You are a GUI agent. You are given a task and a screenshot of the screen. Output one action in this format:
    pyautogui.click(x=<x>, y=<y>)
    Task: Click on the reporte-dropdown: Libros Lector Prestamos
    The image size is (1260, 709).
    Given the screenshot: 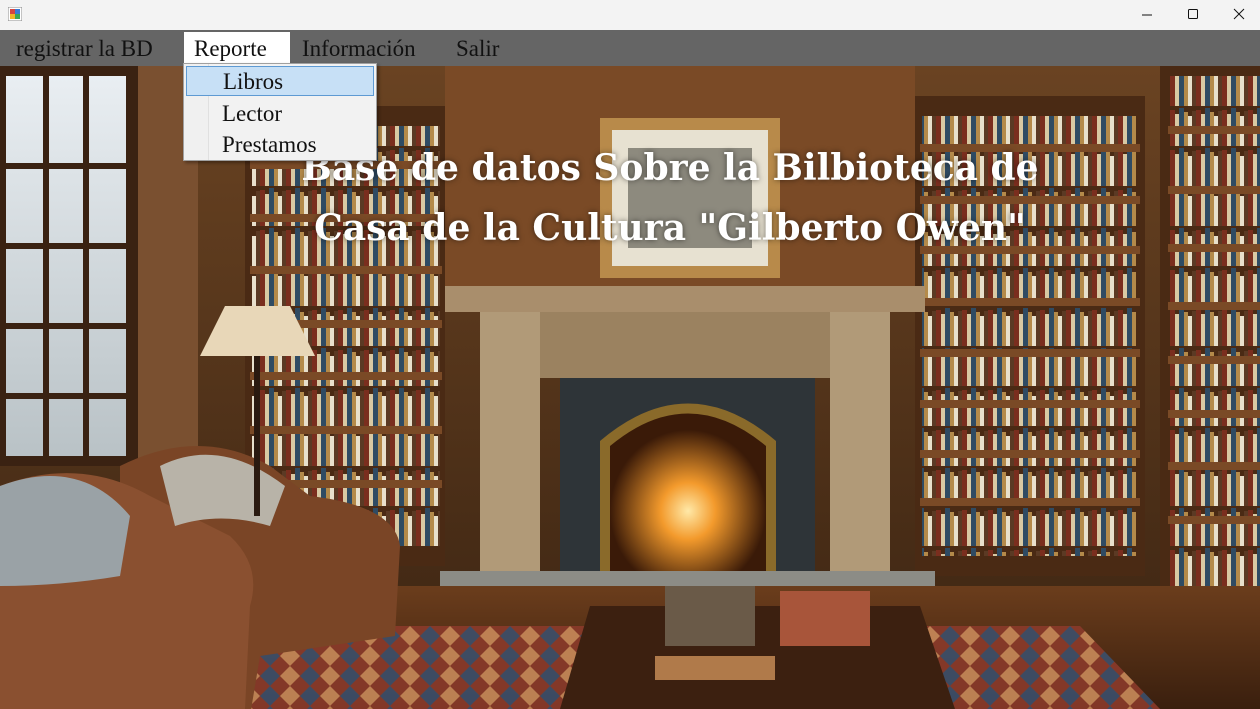 What is the action you would take?
    pyautogui.click(x=280, y=112)
    